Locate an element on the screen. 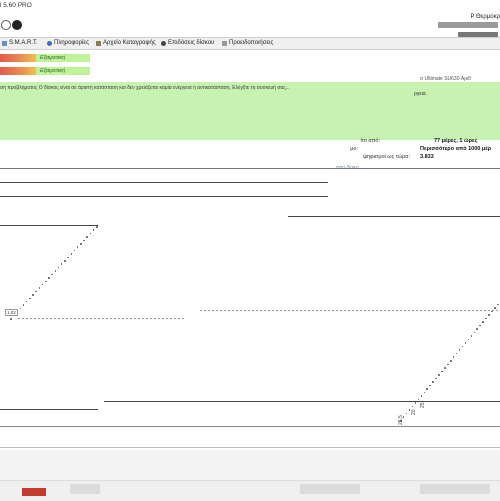 The height and width of the screenshot is (501, 500). estimated-life-label: μο: is located at coordinates (354, 149).